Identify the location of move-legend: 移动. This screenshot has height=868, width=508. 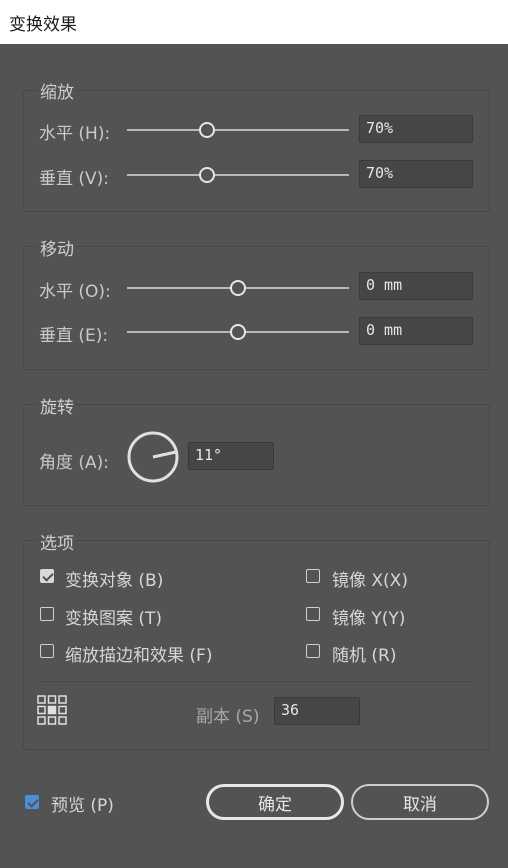
(57, 247).